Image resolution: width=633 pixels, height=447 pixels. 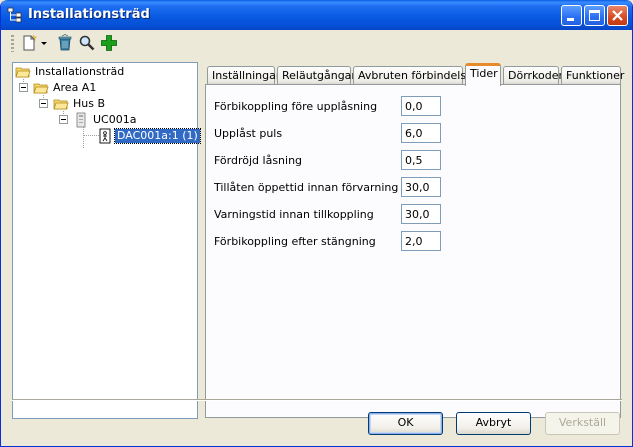 What do you see at coordinates (405, 423) in the screenshot?
I see `ok-button: OK` at bounding box center [405, 423].